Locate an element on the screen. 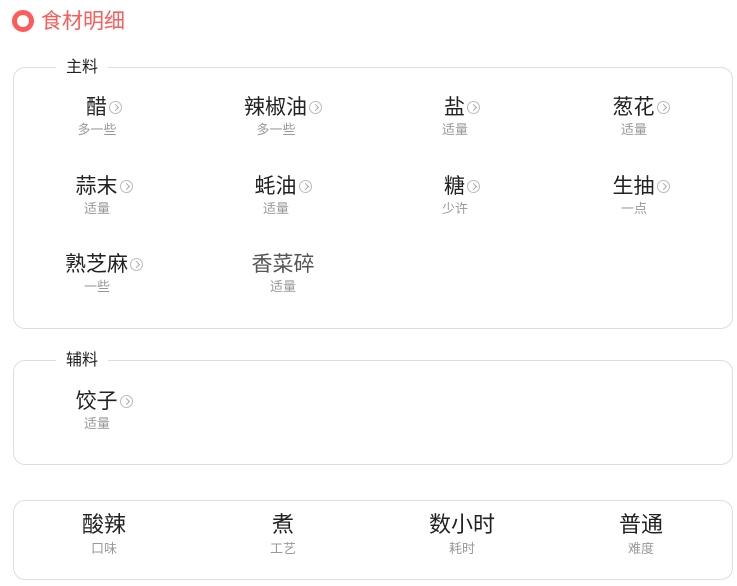 Image resolution: width=737 pixels, height=586 pixels. summary-label: 工艺 is located at coordinates (282, 549).